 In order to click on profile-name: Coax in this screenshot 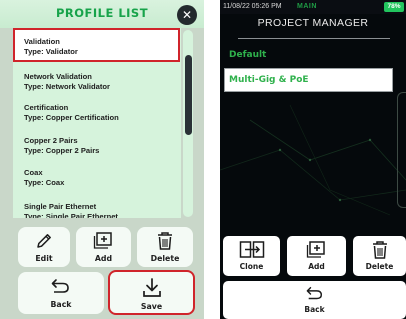, I will do `click(33, 172)`.